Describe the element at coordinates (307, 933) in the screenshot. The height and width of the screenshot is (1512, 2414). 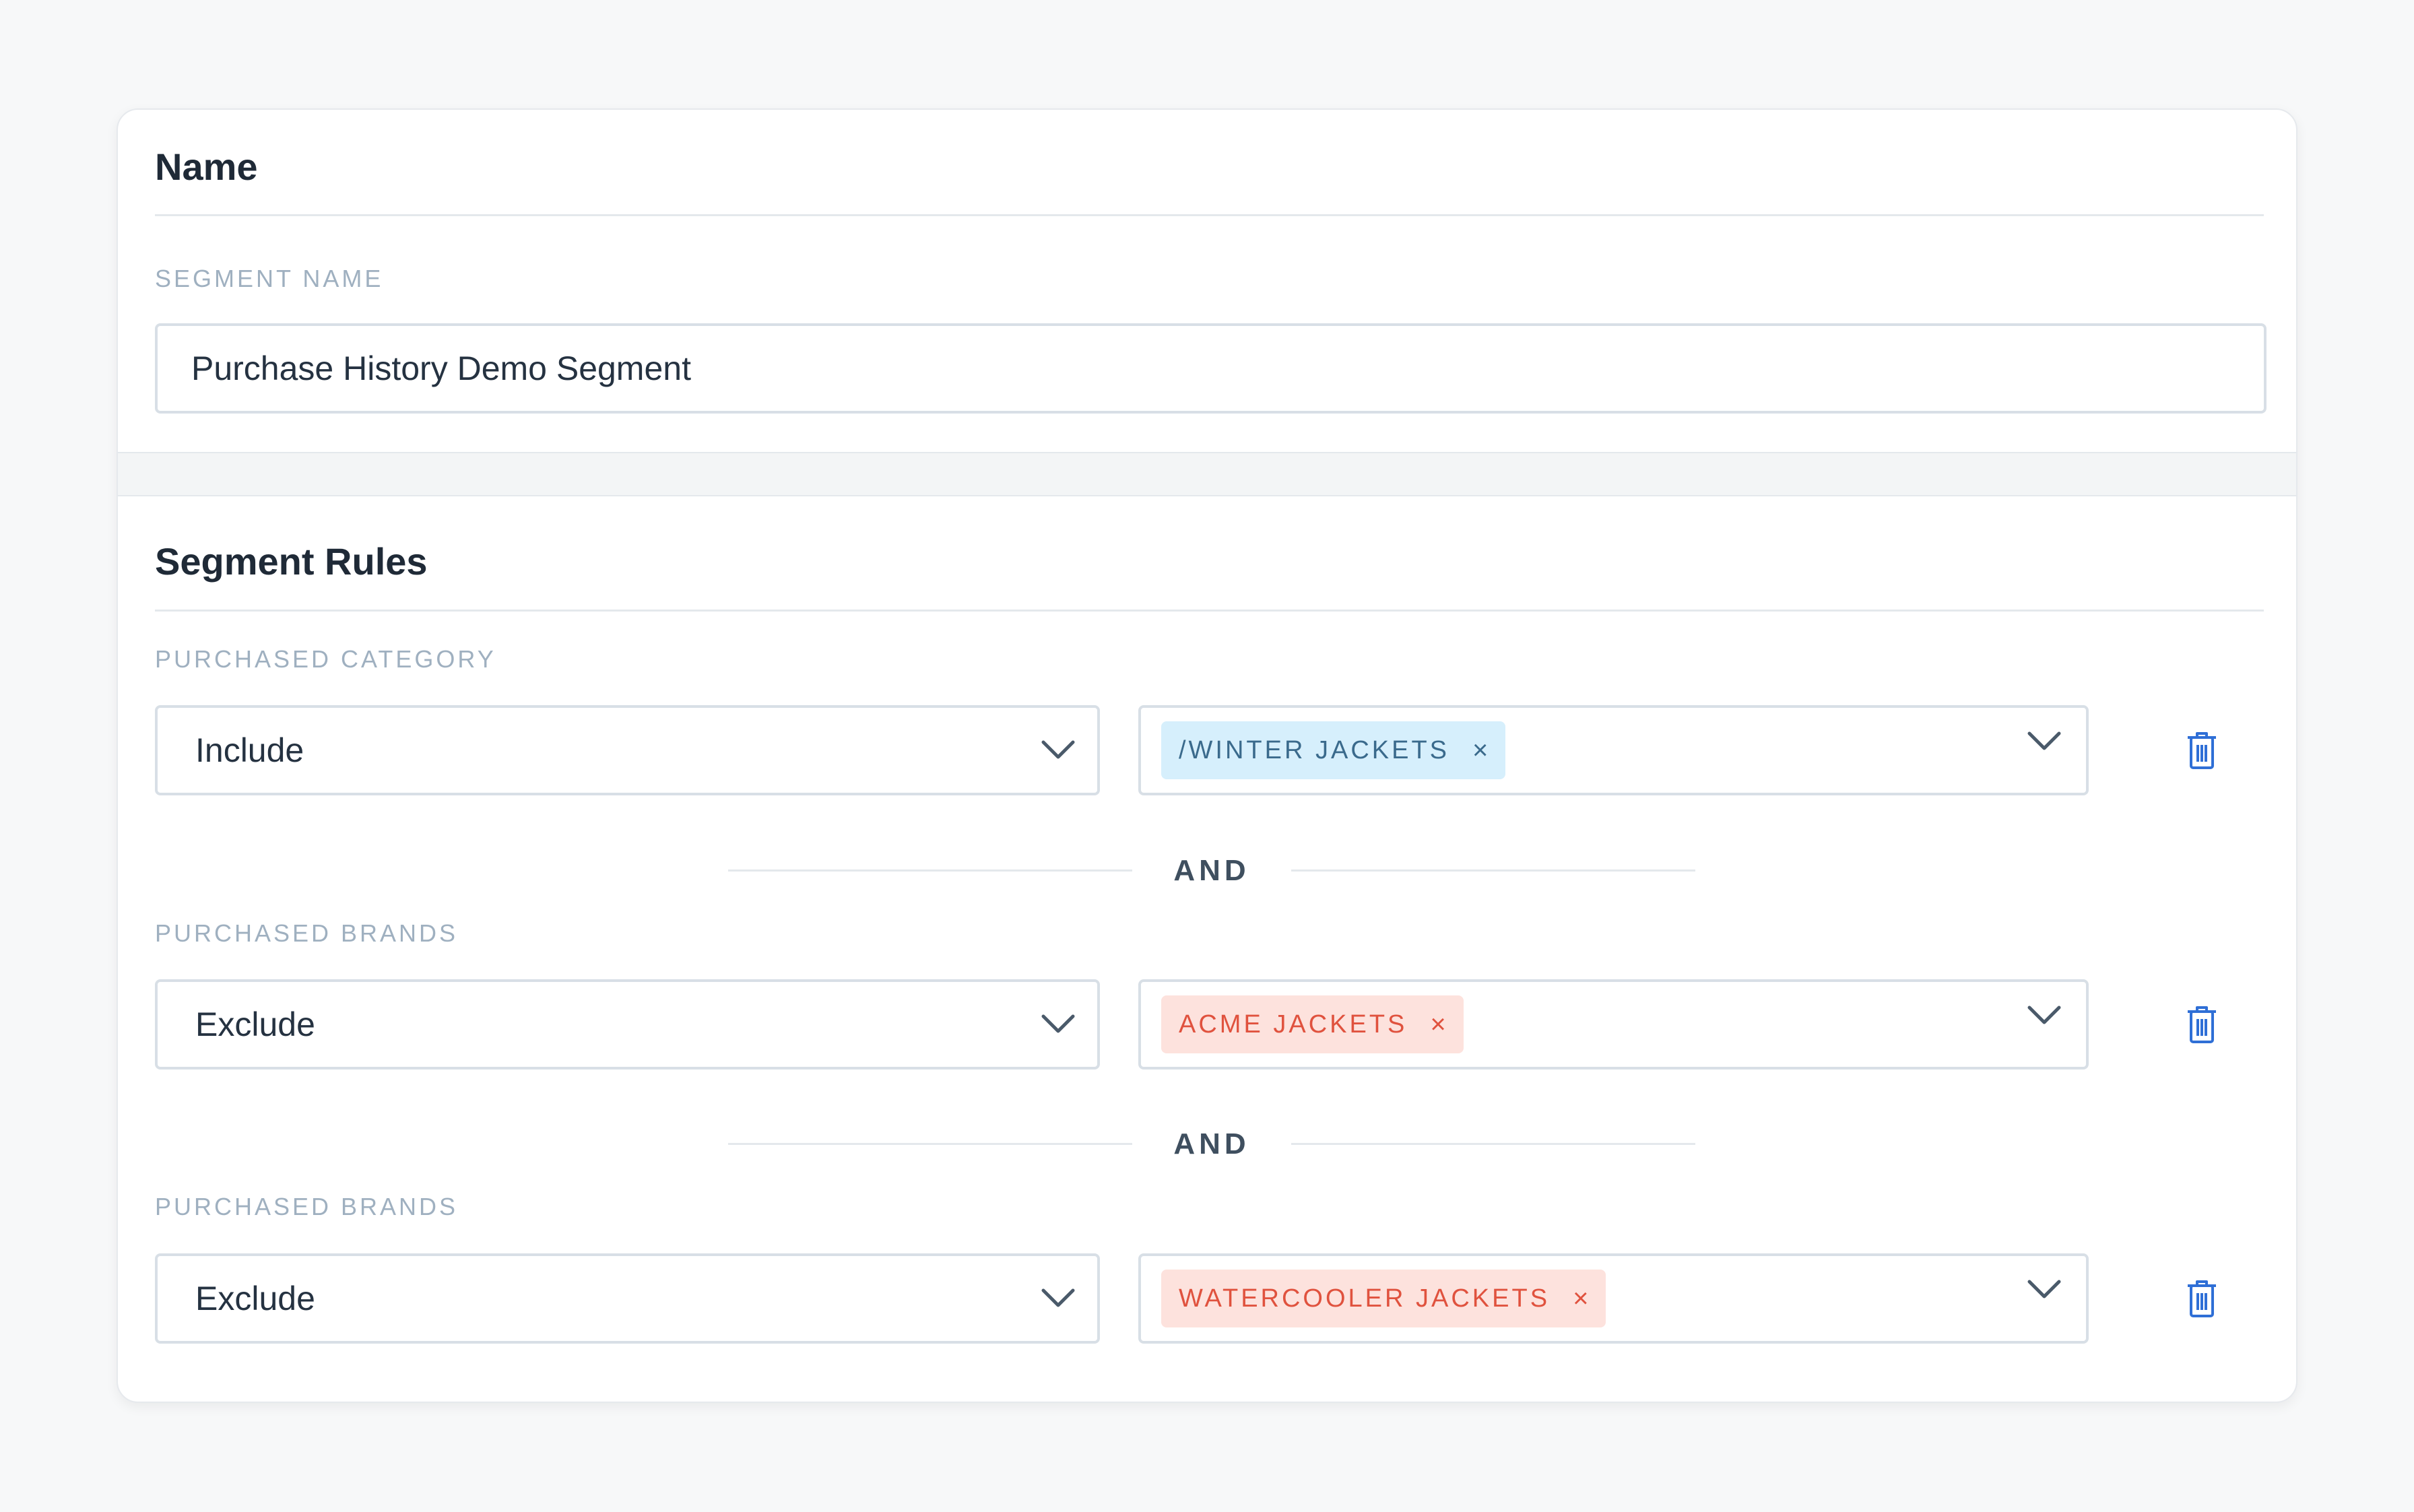
I see `rule-2-label: PURCHASED BRANDS` at that location.